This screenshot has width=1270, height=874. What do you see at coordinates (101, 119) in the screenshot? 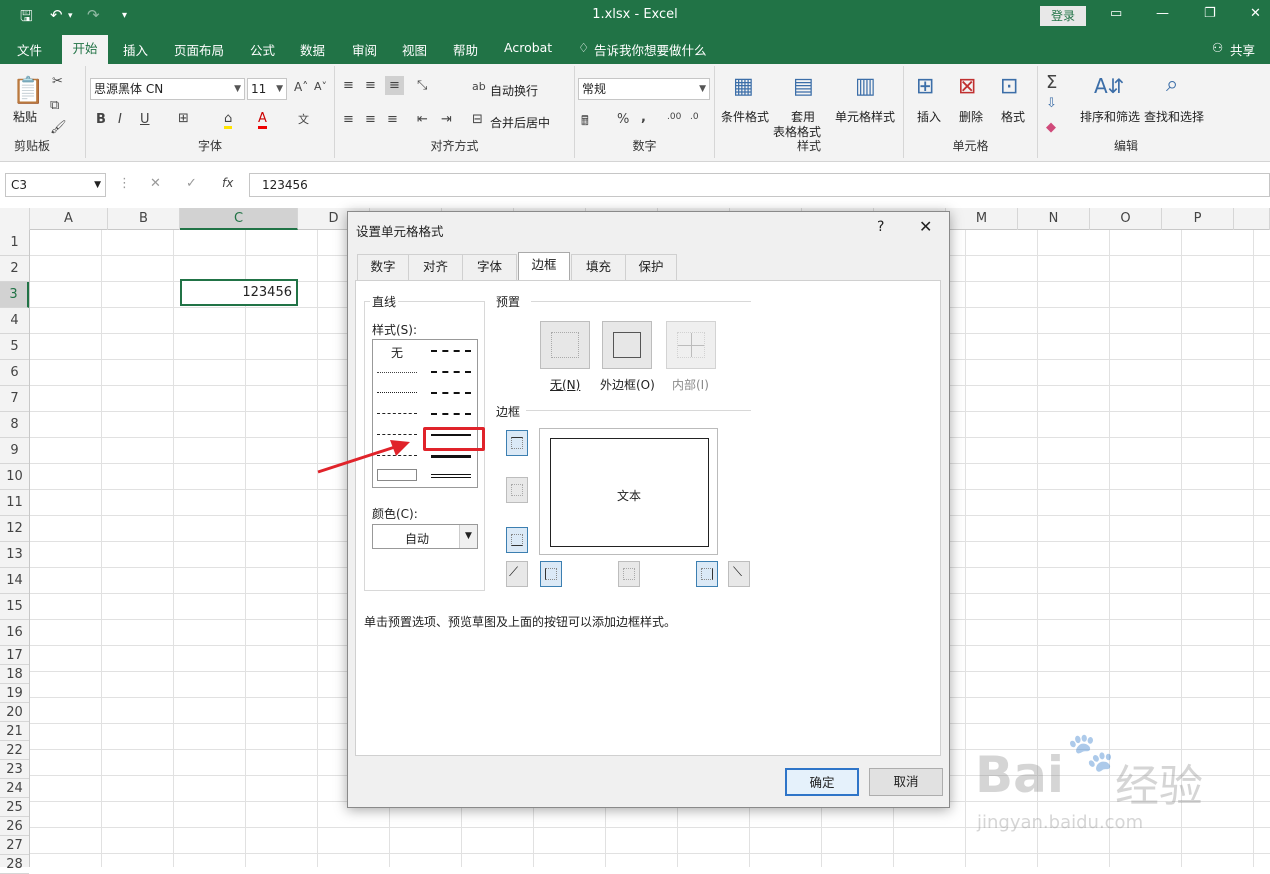
I see `bold-button: B` at bounding box center [101, 119].